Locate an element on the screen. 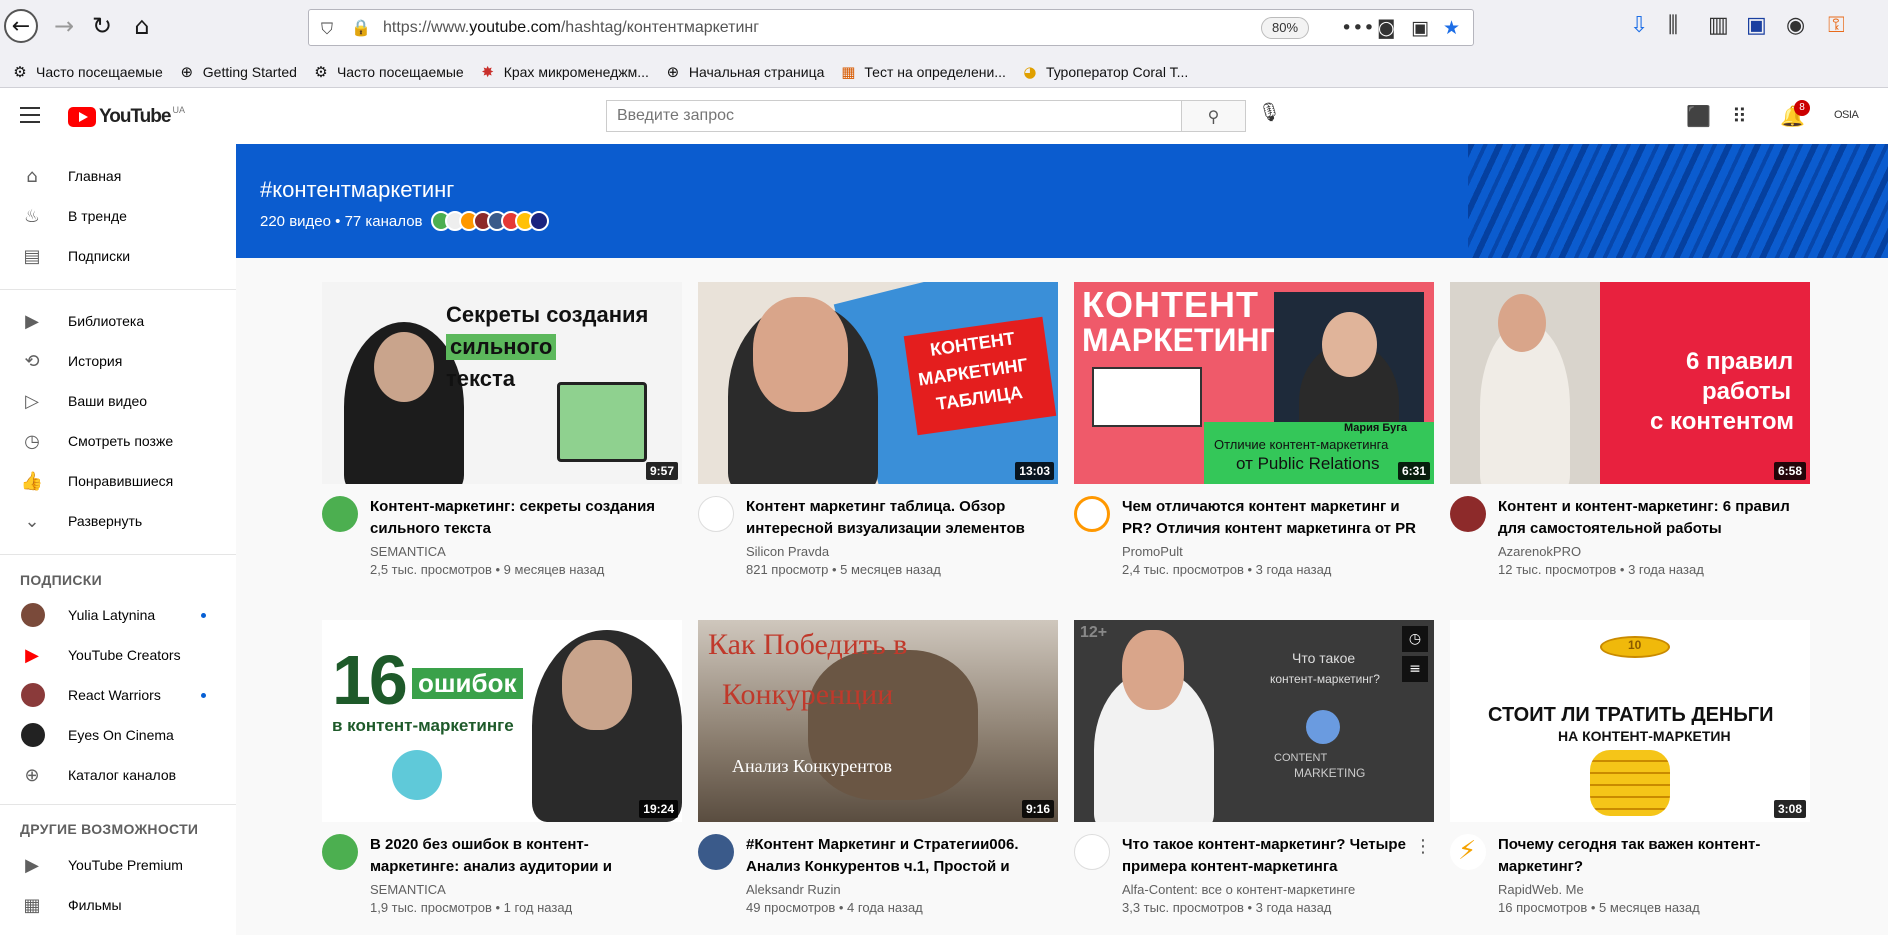 Image resolution: width=1888 pixels, height=935 pixels. thumbnail-text: CONTENT is located at coordinates (1301, 758).